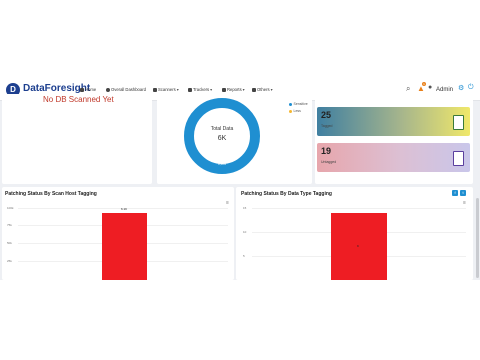 This screenshot has height=360, width=480. Describe the element at coordinates (458, 122) in the screenshot. I see `file-check-icon` at that location.